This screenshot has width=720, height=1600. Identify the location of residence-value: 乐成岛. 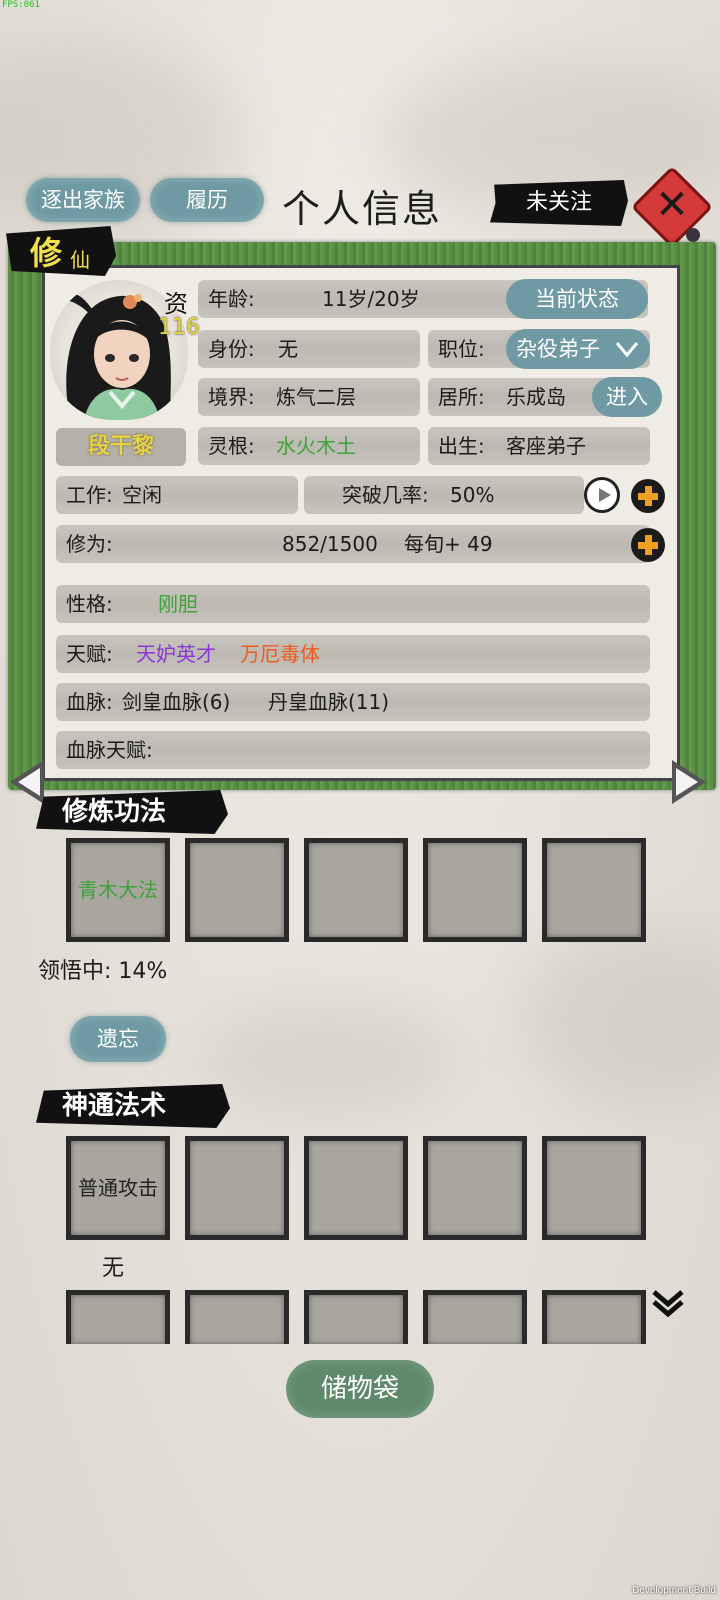
(536, 397).